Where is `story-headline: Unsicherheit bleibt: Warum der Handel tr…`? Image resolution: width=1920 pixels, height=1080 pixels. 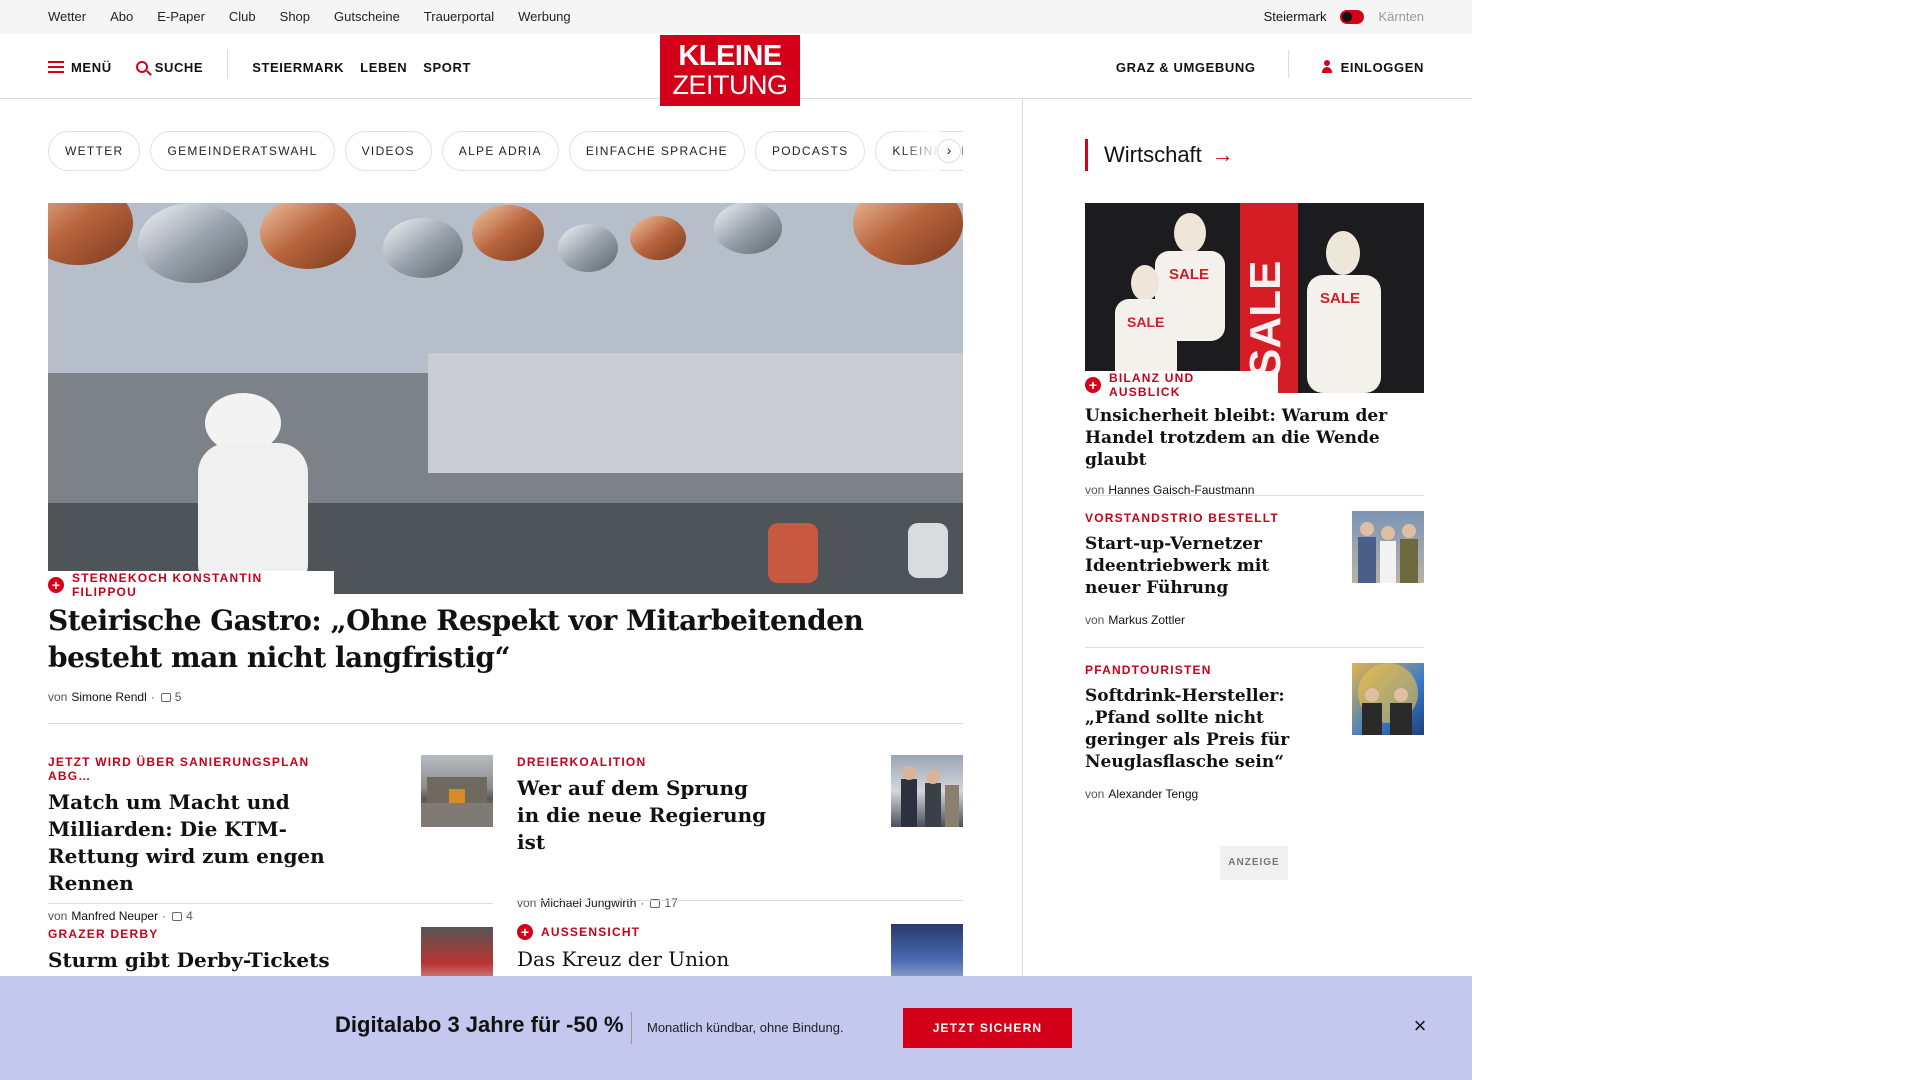
story-headline: Unsicherheit bleibt: Warum der Handel tr… is located at coordinates (1254, 438).